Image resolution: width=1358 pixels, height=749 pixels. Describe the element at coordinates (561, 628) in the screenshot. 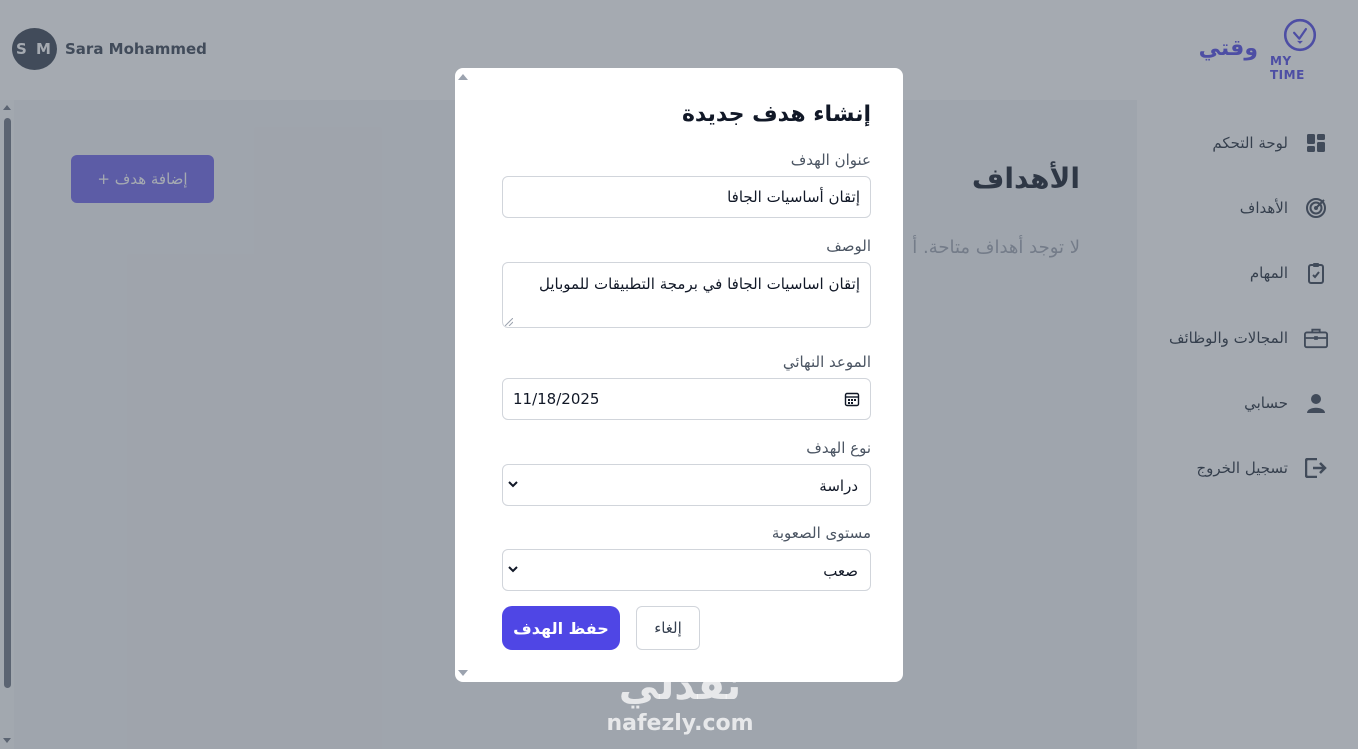

I see `save-goal-button: حفظ الهدف` at that location.